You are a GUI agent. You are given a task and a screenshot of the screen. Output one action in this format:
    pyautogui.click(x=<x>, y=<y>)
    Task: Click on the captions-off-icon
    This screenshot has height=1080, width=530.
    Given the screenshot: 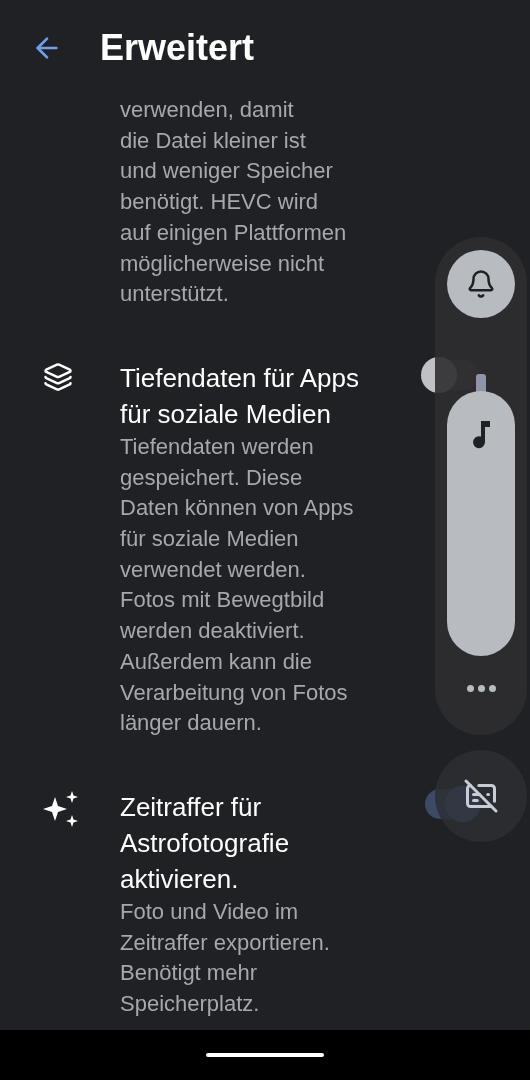 What is the action you would take?
    pyautogui.click(x=481, y=796)
    